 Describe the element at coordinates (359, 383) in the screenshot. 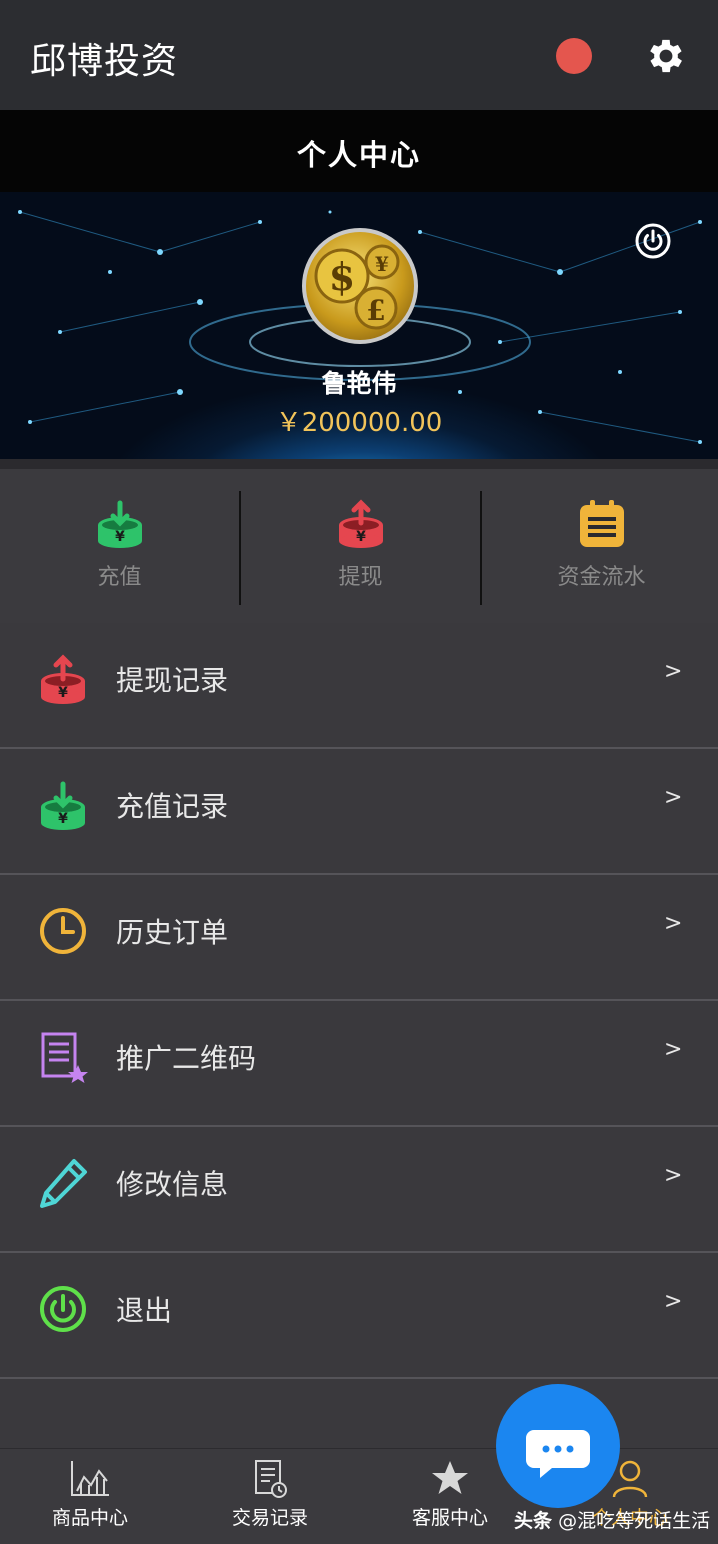

I see `user-name: 鲁艳伟` at that location.